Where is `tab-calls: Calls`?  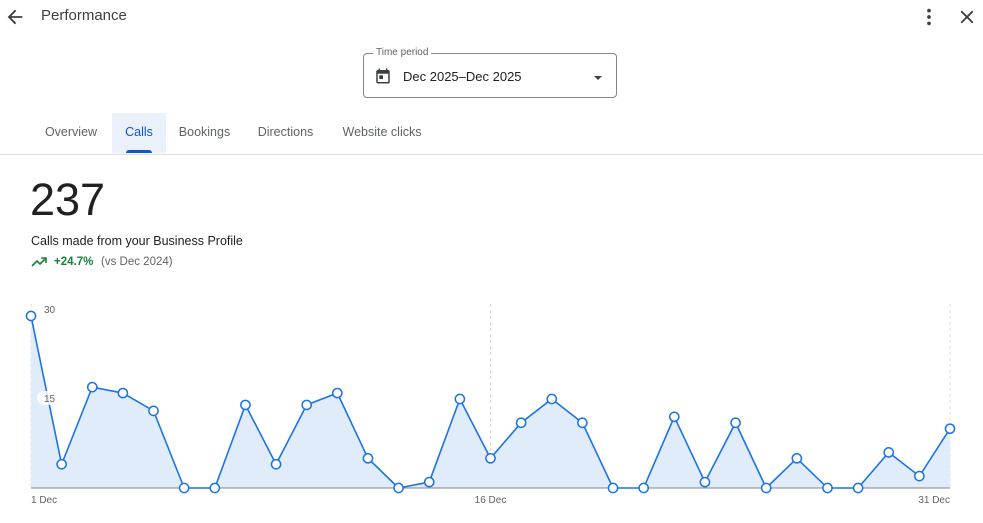
tab-calls: Calls is located at coordinates (139, 133).